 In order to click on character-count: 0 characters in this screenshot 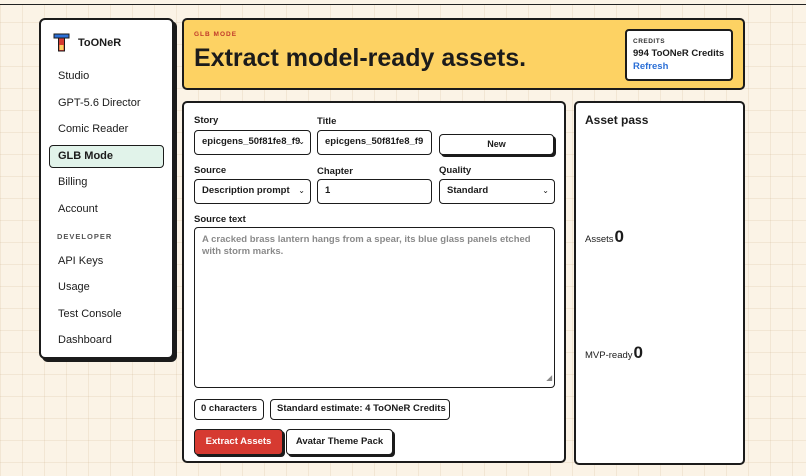, I will do `click(229, 409)`.